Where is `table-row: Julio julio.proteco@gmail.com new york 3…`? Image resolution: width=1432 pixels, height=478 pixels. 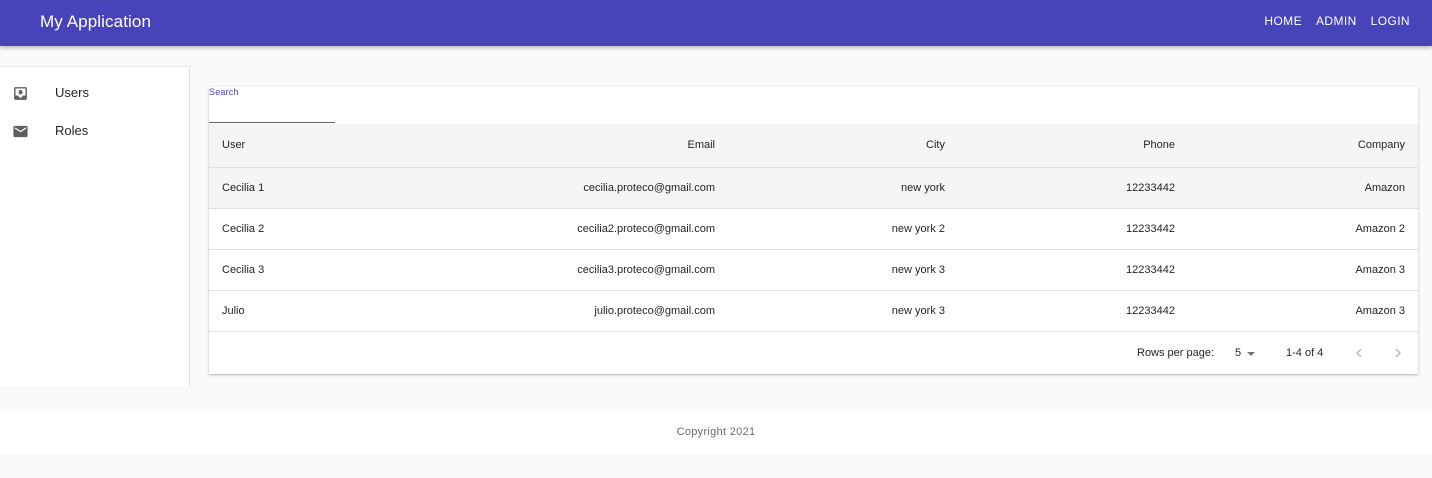
table-row: Julio julio.proteco@gmail.com new york 3… is located at coordinates (813, 311).